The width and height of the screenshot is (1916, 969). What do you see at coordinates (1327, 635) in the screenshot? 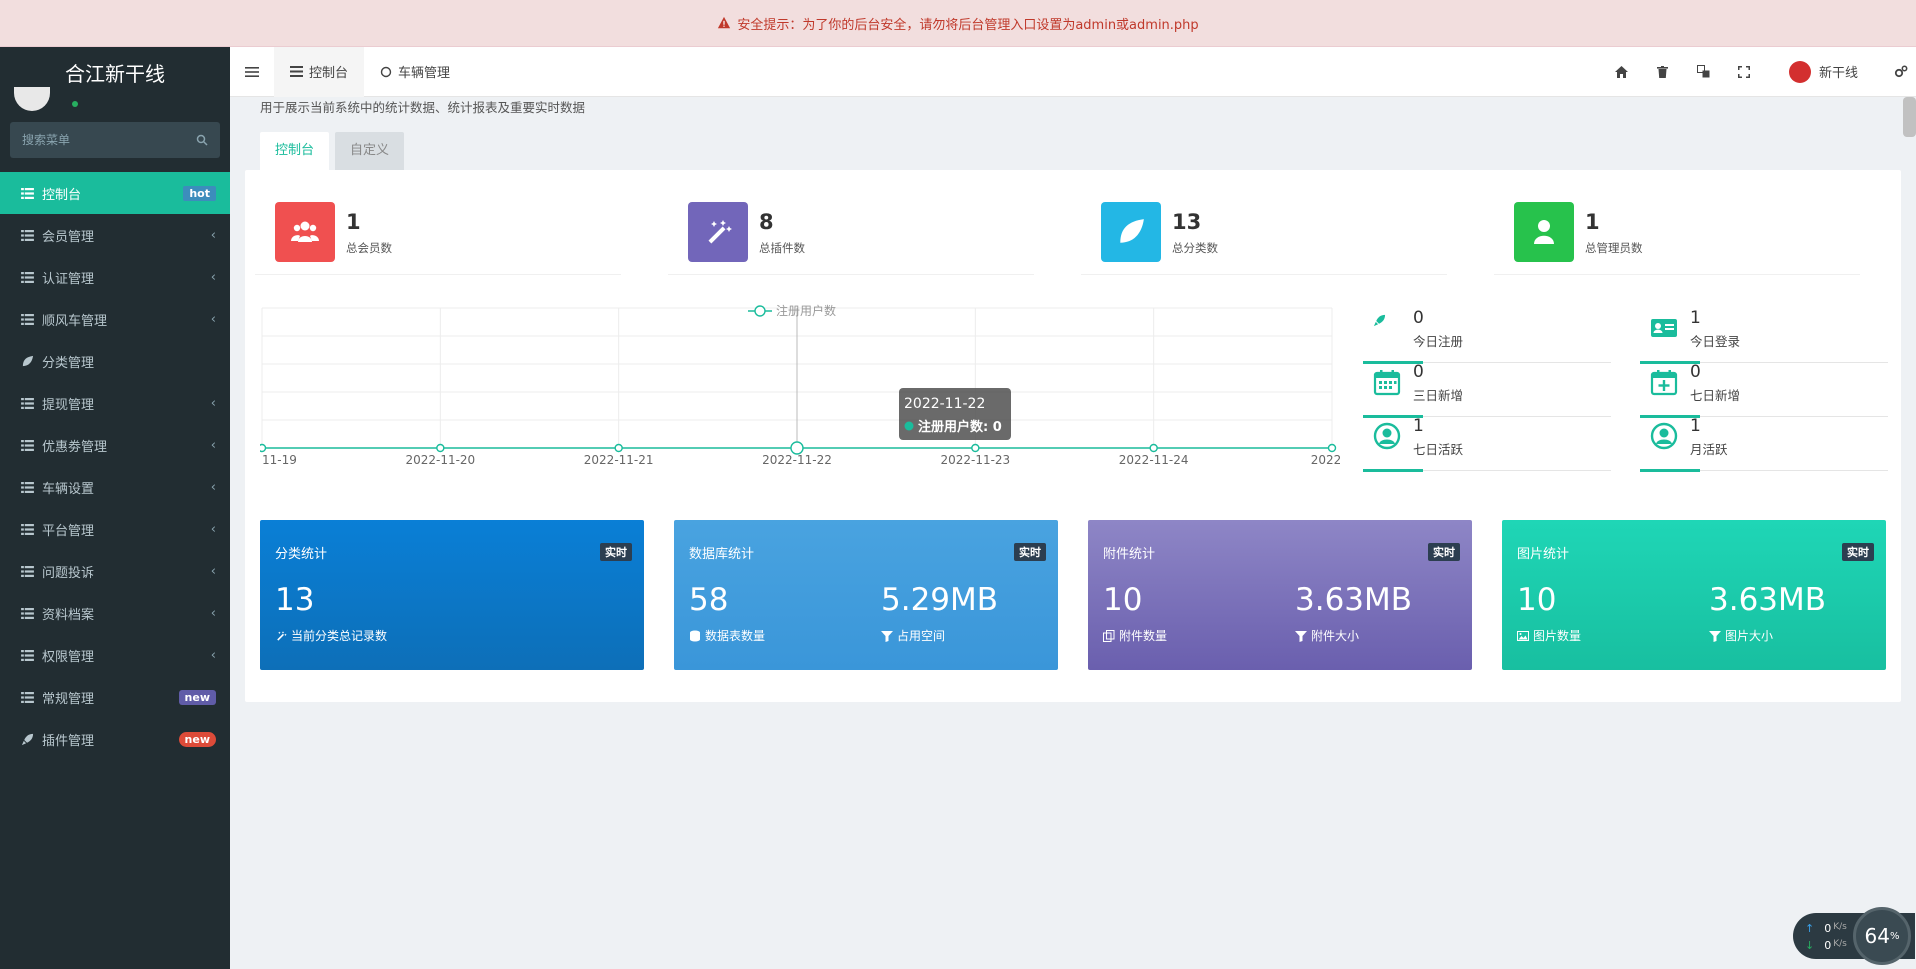
I see `card-subtitle: 附件大小` at bounding box center [1327, 635].